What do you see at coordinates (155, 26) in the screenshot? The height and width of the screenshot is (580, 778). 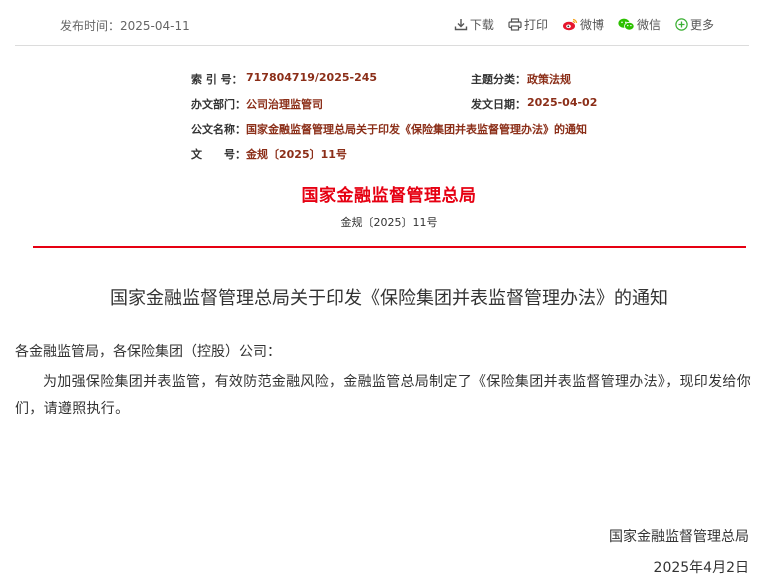 I see `publish-date-value: 2025-04-11` at bounding box center [155, 26].